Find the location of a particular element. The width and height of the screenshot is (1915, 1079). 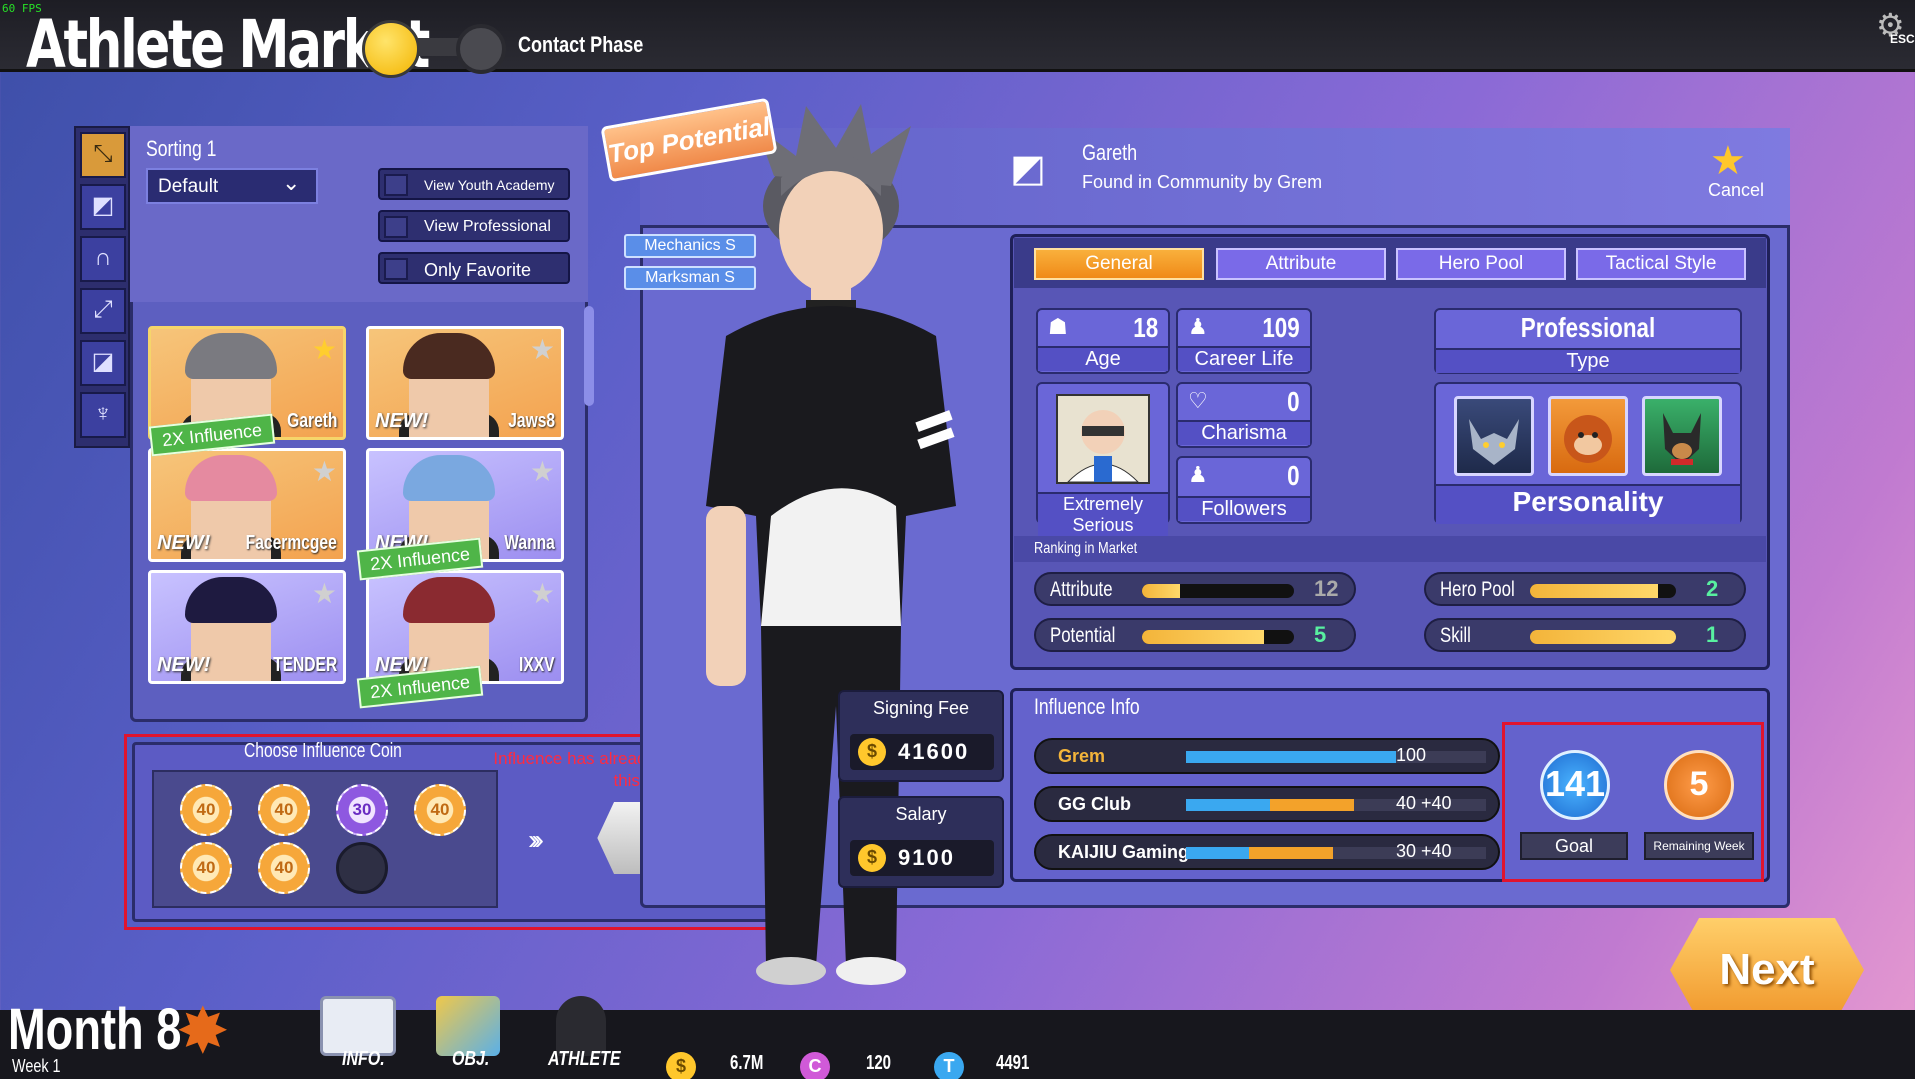

demeanor-card: Extremely Serious is located at coordinates (1103, 459).